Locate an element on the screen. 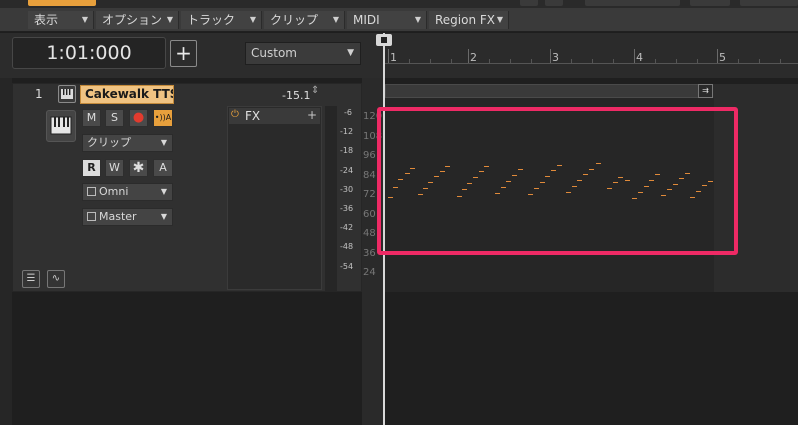  automation-read-button: R is located at coordinates (91, 168).